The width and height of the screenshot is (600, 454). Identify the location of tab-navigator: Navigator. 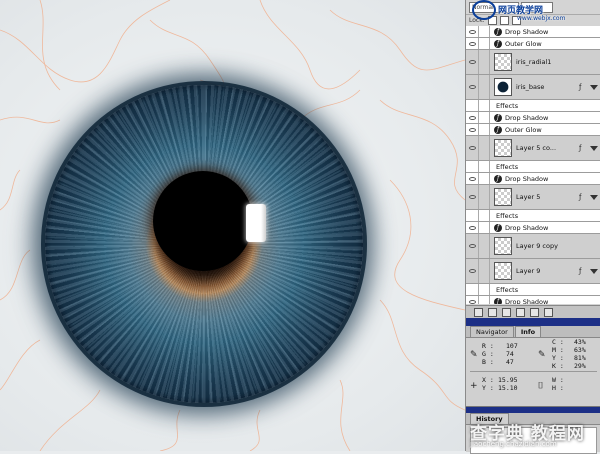
(492, 331).